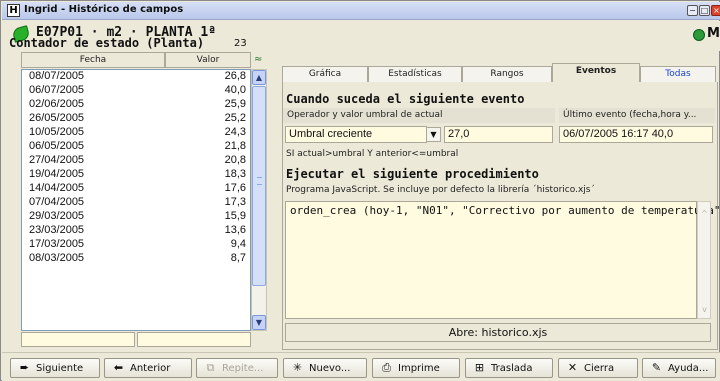  Describe the element at coordinates (704, 260) in the screenshot. I see `editor-scrollbar: ^ v` at that location.